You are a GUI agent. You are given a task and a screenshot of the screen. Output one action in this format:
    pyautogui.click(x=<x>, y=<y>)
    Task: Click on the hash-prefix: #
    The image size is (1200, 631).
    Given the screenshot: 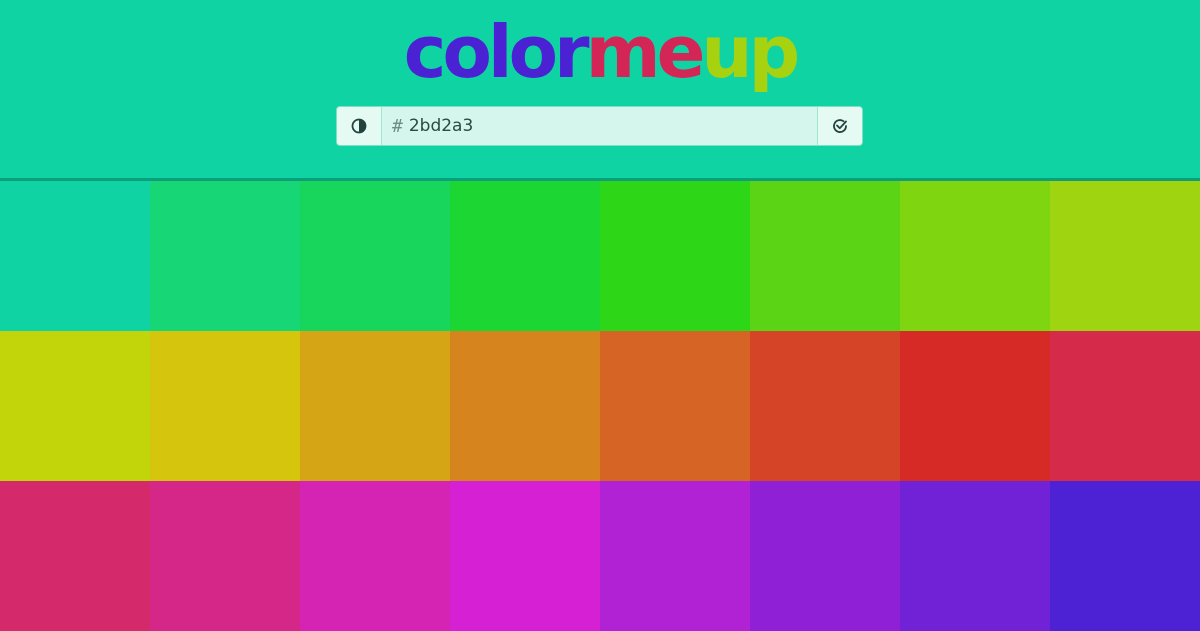 What is the action you would take?
    pyautogui.click(x=397, y=126)
    